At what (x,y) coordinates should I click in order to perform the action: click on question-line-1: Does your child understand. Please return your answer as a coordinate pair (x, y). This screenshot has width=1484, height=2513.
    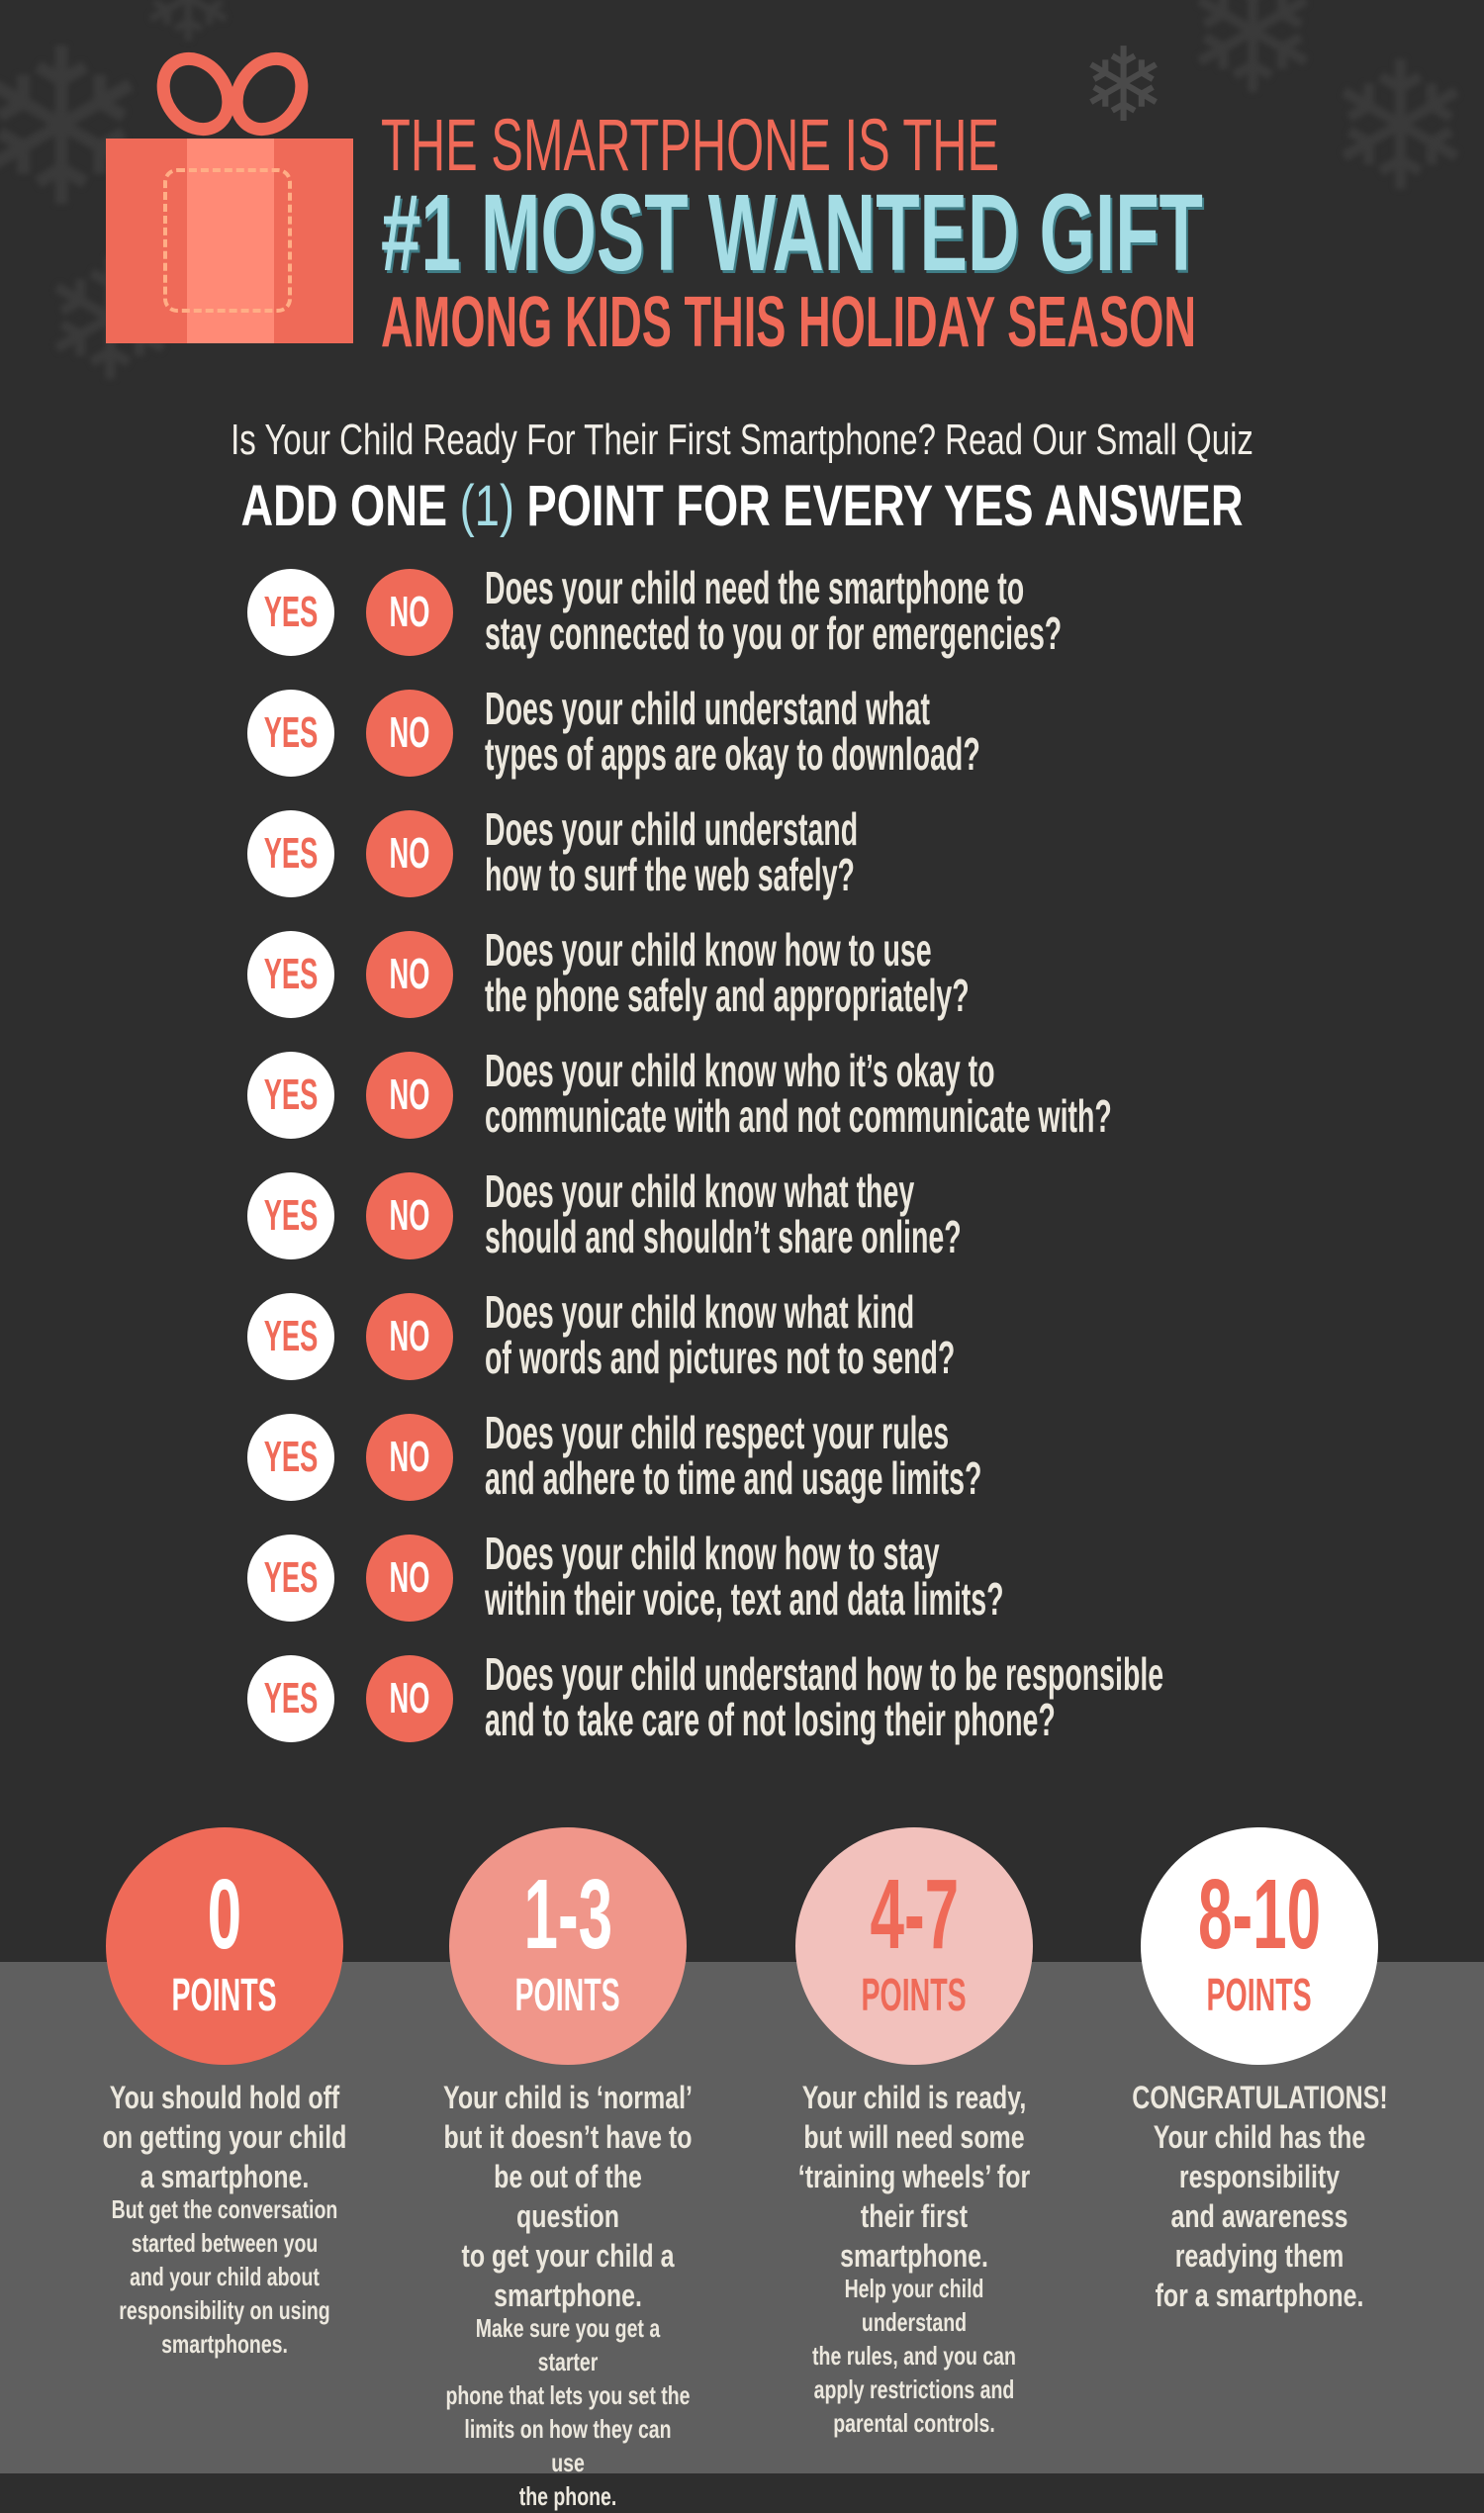
    Looking at the image, I should click on (672, 829).